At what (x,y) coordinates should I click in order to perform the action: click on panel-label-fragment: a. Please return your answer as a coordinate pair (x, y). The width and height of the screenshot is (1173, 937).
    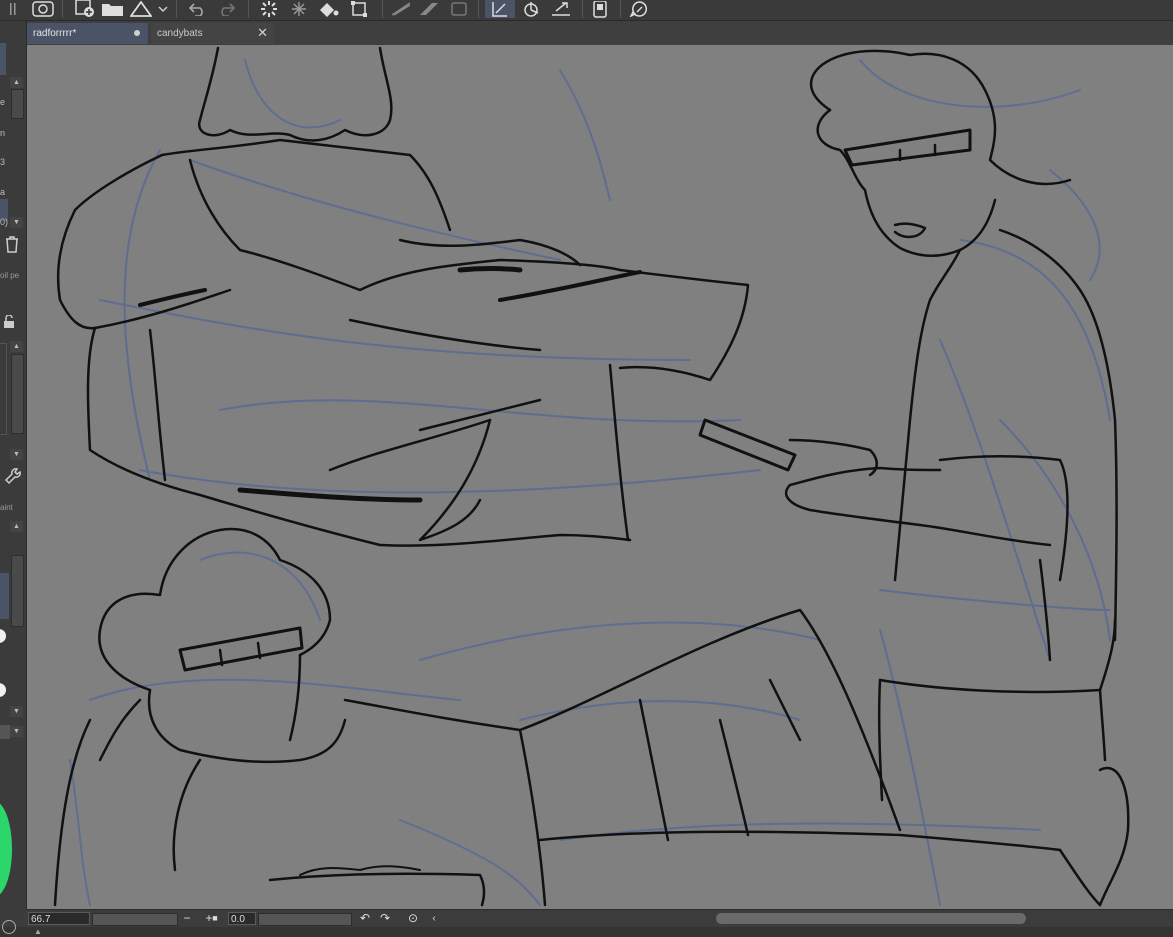
    Looking at the image, I should click on (3, 192).